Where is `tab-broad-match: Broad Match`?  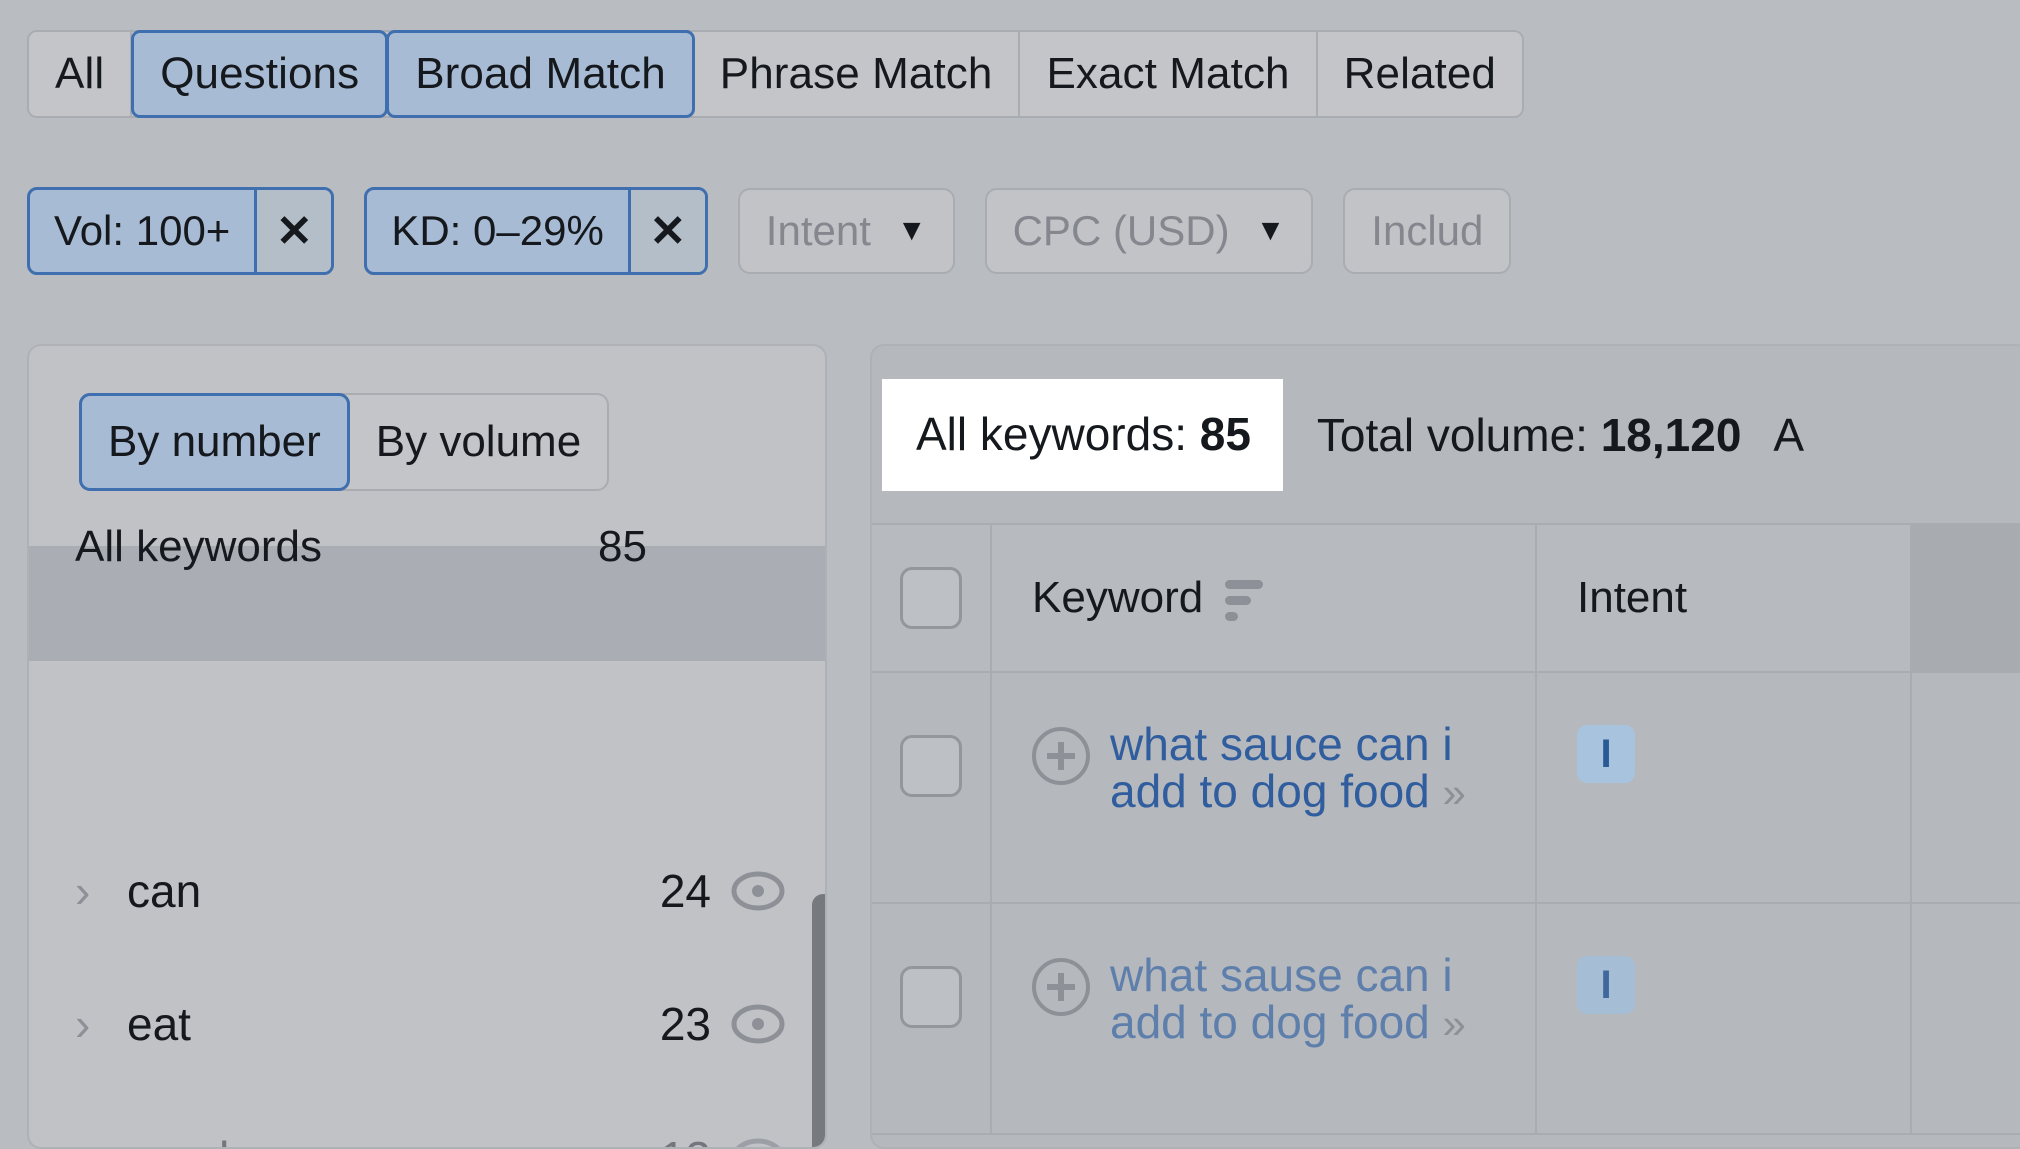 tab-broad-match: Broad Match is located at coordinates (540, 74).